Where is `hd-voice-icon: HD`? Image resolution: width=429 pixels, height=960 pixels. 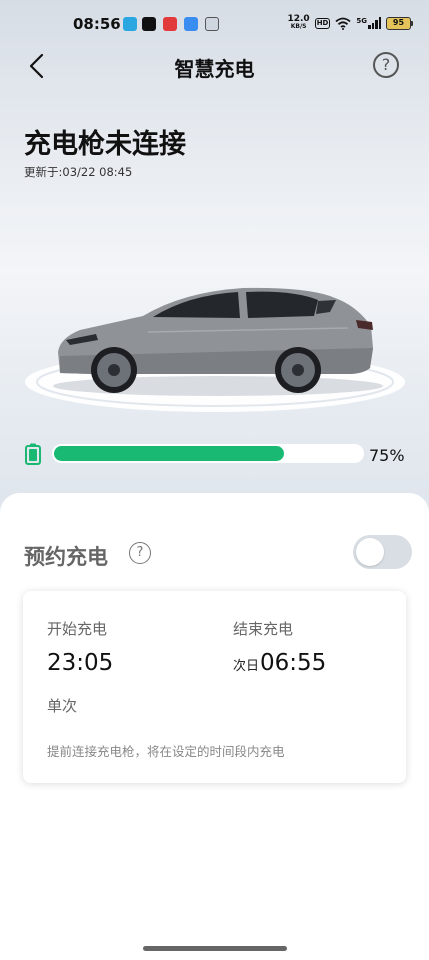
hd-voice-icon: HD is located at coordinates (322, 23).